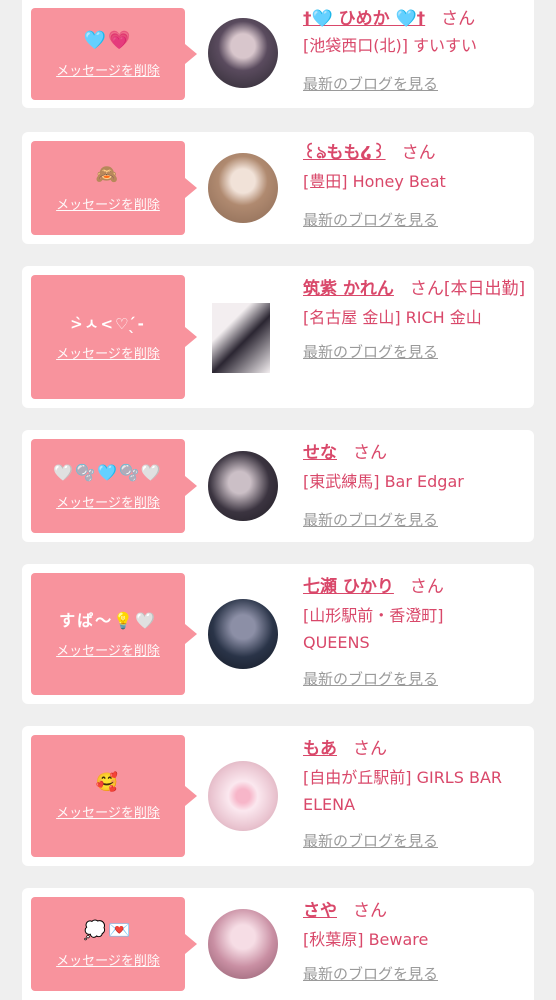 This screenshot has height=1000, width=556. Describe the element at coordinates (114, 188) in the screenshot. I see `message-bubble: 🙈 メッセージを削除` at that location.